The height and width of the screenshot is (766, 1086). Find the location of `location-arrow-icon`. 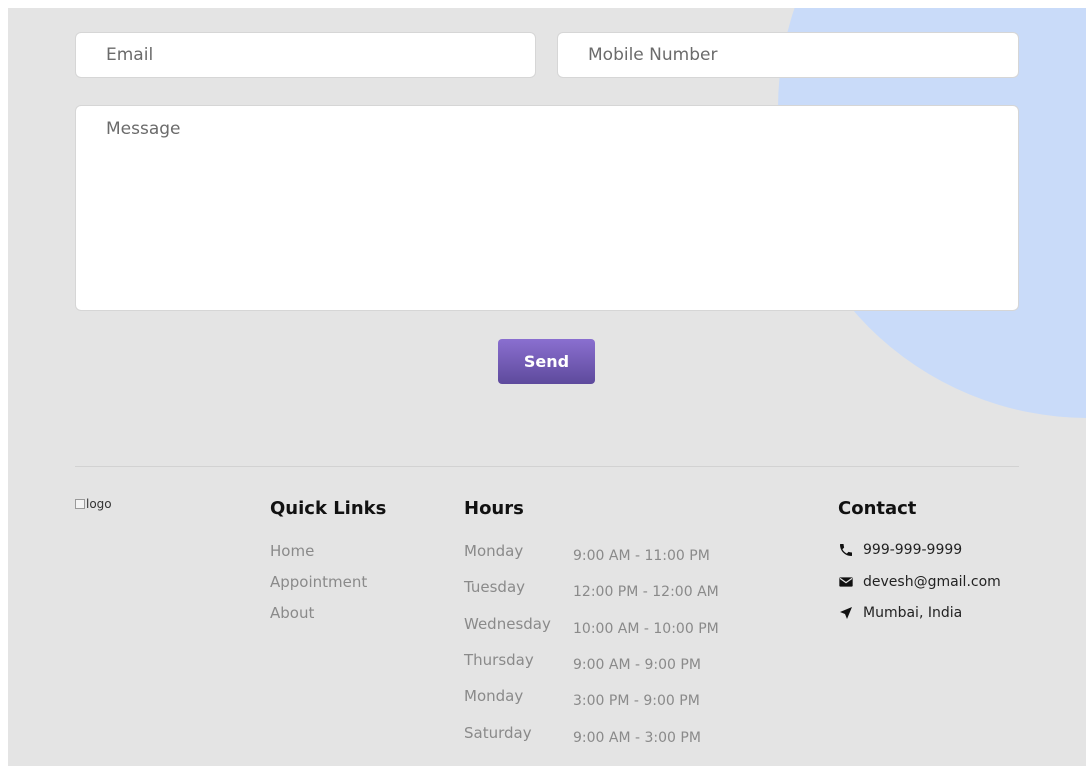

location-arrow-icon is located at coordinates (846, 613).